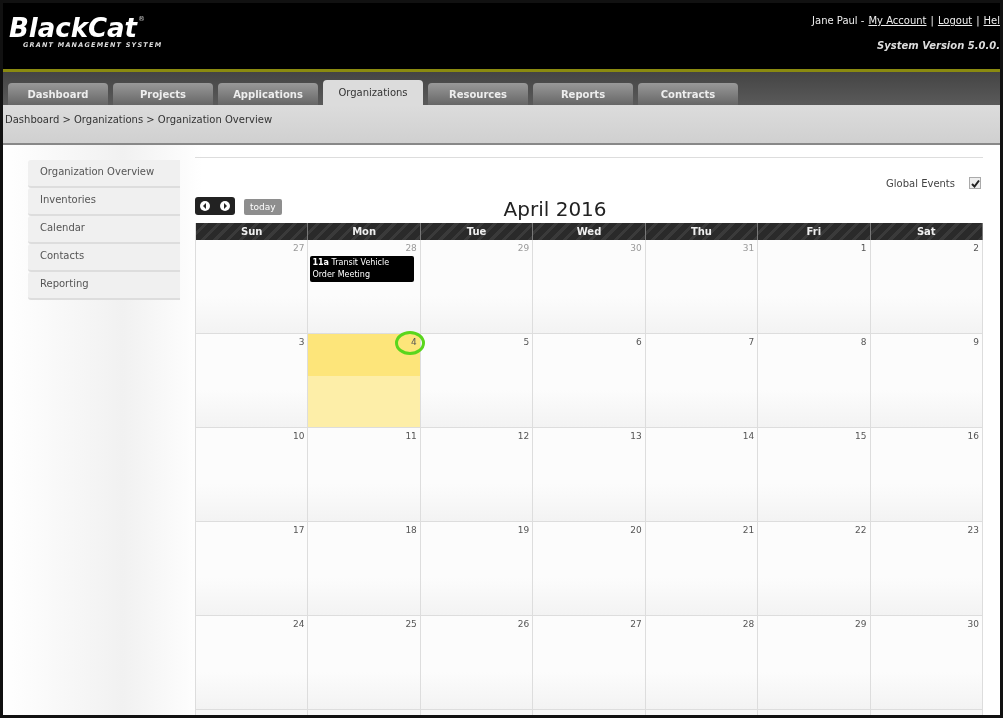  Describe the element at coordinates (973, 530) in the screenshot. I see `day-number: 23` at that location.